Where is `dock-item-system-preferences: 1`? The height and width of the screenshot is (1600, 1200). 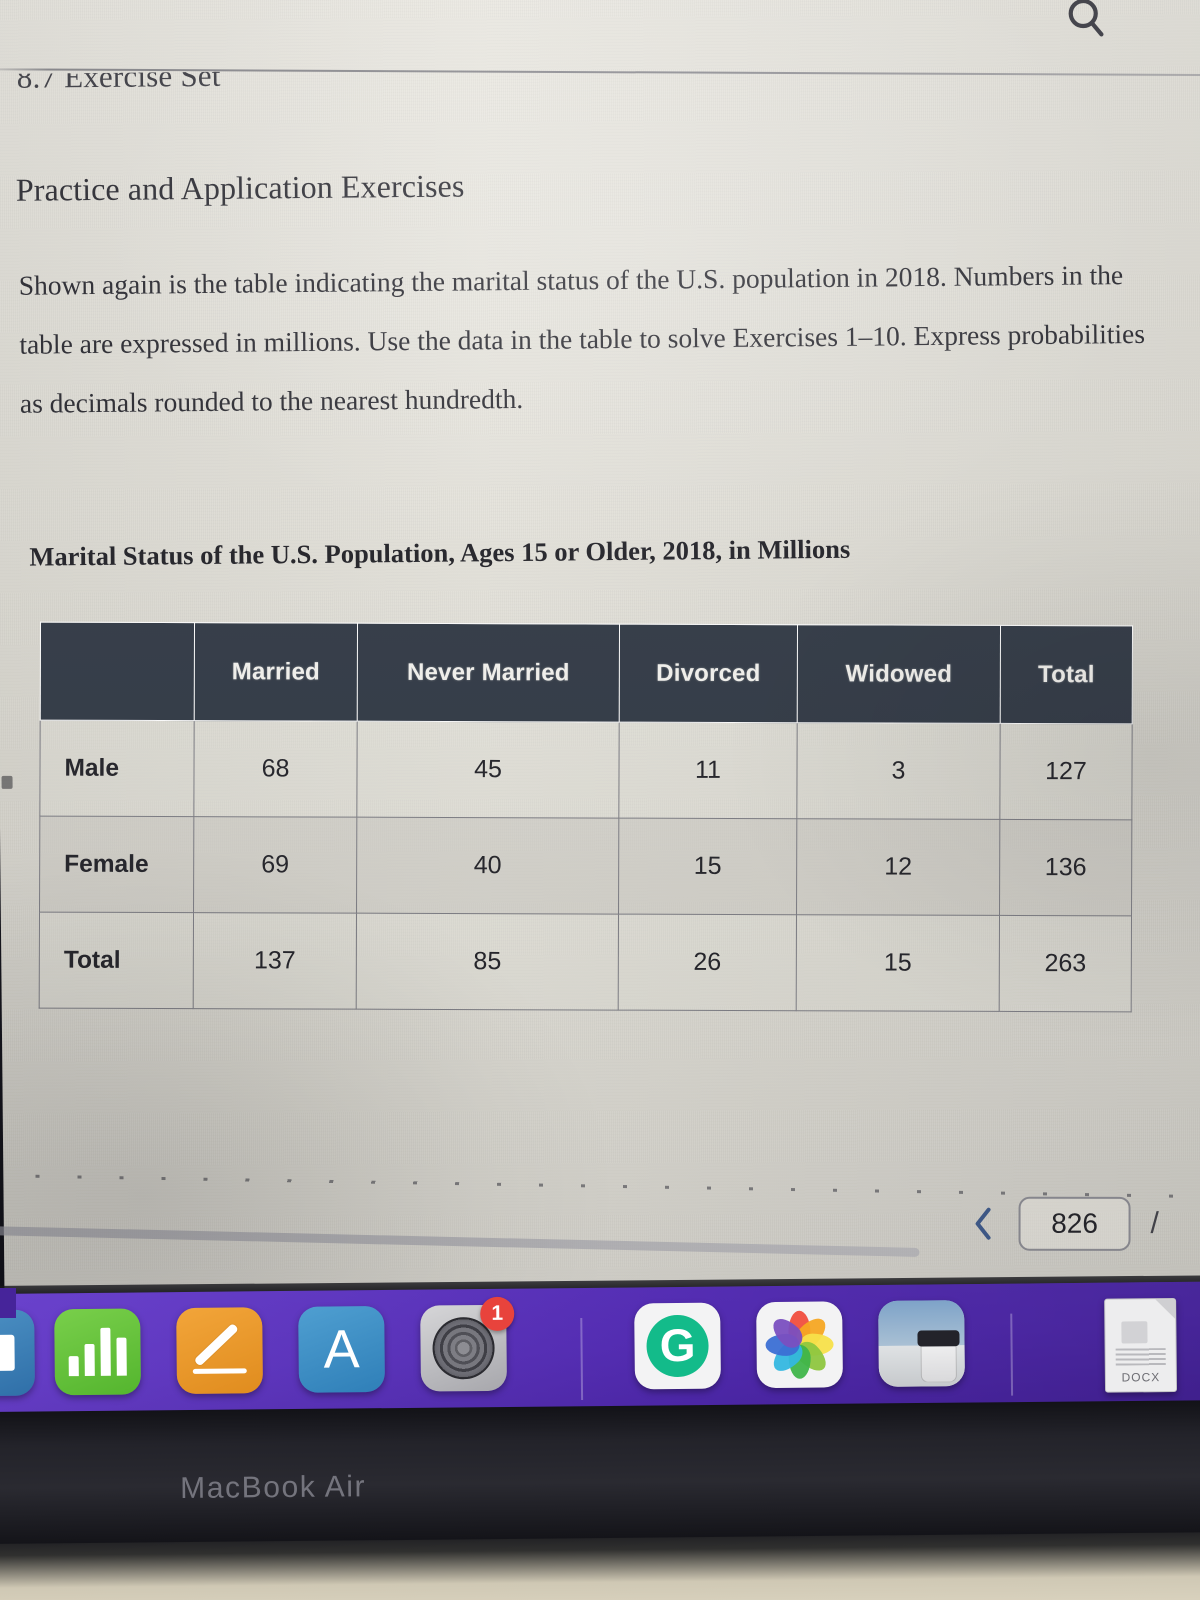 dock-item-system-preferences: 1 is located at coordinates (467, 1344).